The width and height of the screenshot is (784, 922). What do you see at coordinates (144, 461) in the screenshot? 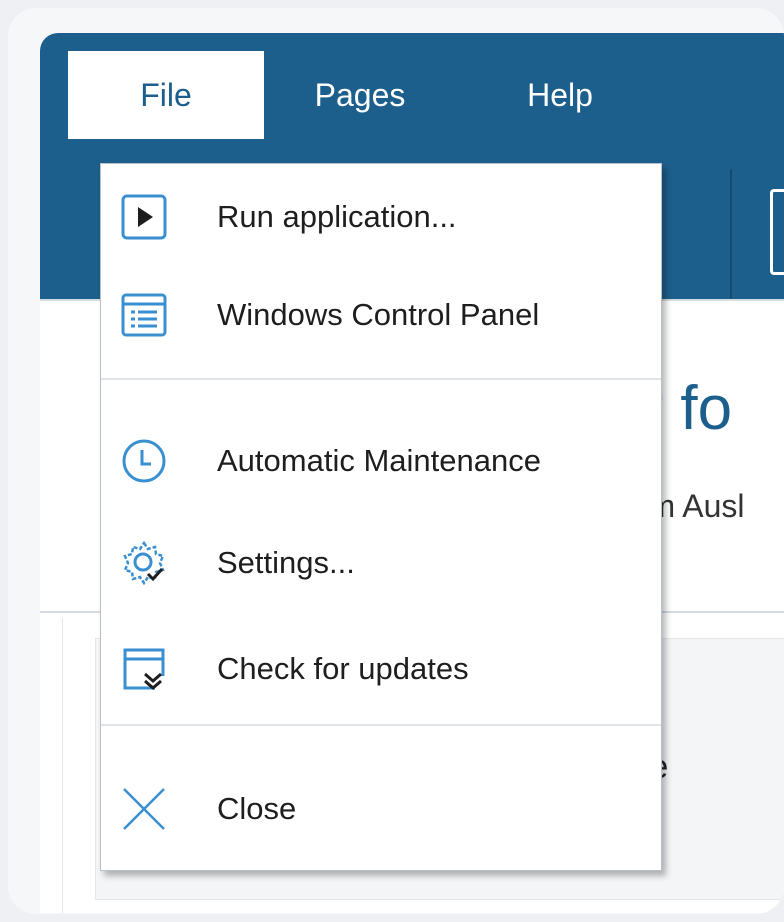
I see `clock-icon` at bounding box center [144, 461].